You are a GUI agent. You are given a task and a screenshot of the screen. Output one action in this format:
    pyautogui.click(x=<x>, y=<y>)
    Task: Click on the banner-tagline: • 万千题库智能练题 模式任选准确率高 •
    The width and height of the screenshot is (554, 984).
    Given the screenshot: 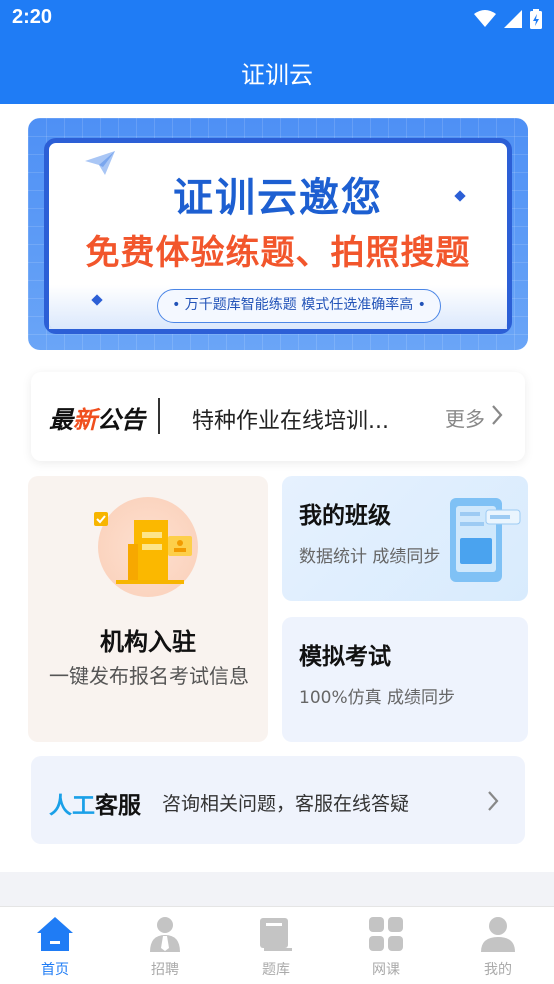 What is the action you would take?
    pyautogui.click(x=299, y=306)
    